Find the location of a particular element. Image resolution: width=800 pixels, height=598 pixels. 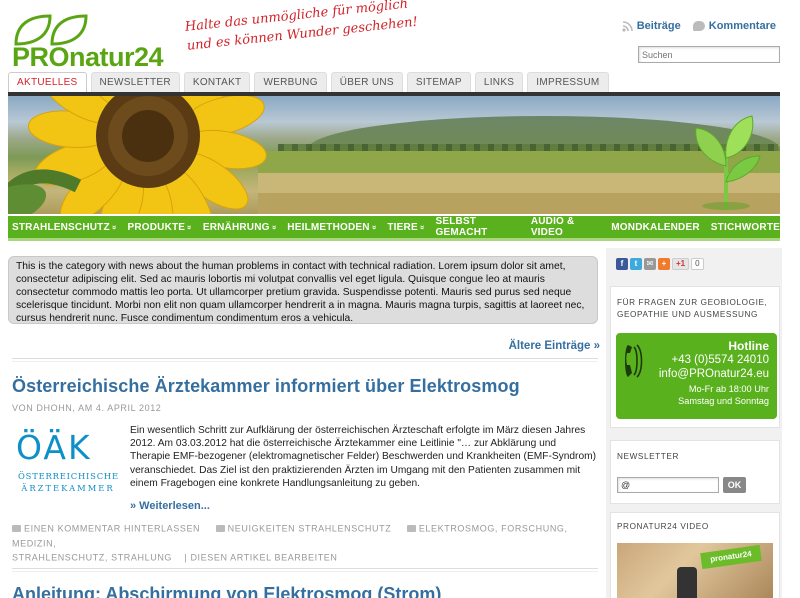

newsletter-widget: NEWSLETTER OK is located at coordinates (695, 472).